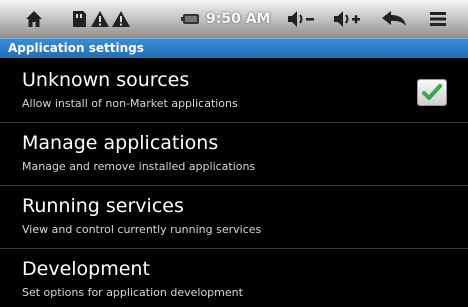 The width and height of the screenshot is (468, 307). What do you see at coordinates (132, 292) in the screenshot?
I see `setting-summary: Set options for application development` at bounding box center [132, 292].